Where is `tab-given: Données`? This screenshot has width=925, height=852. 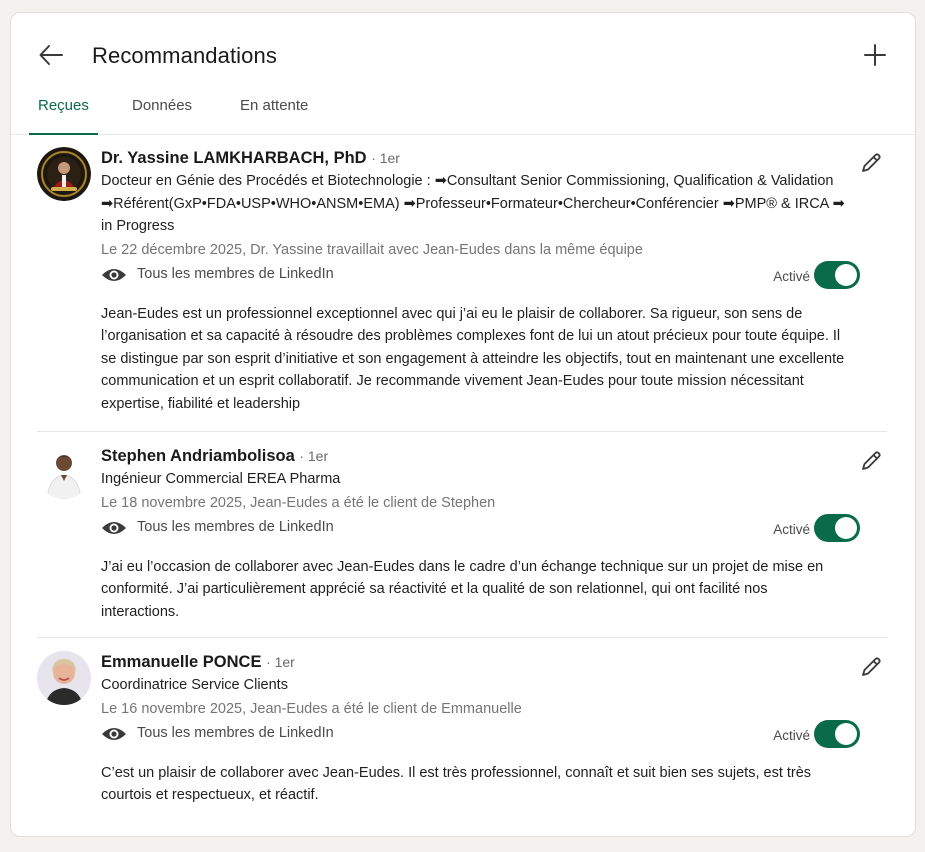
tab-given: Données is located at coordinates (162, 114).